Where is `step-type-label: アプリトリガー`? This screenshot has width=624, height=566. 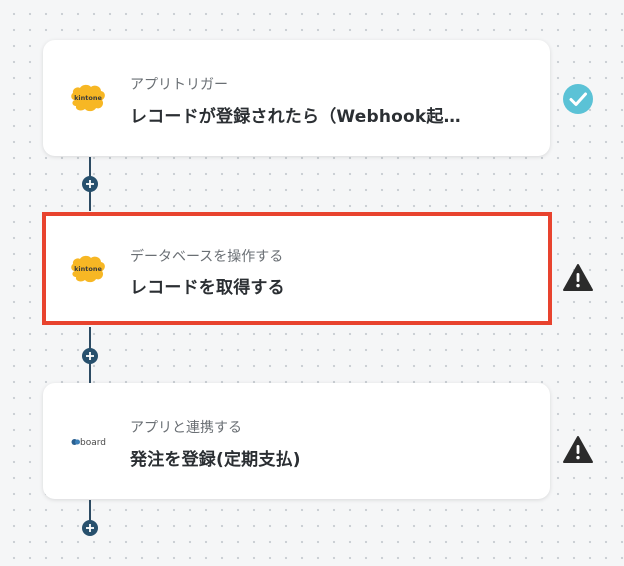
step-type-label: アプリトリガー is located at coordinates (179, 85).